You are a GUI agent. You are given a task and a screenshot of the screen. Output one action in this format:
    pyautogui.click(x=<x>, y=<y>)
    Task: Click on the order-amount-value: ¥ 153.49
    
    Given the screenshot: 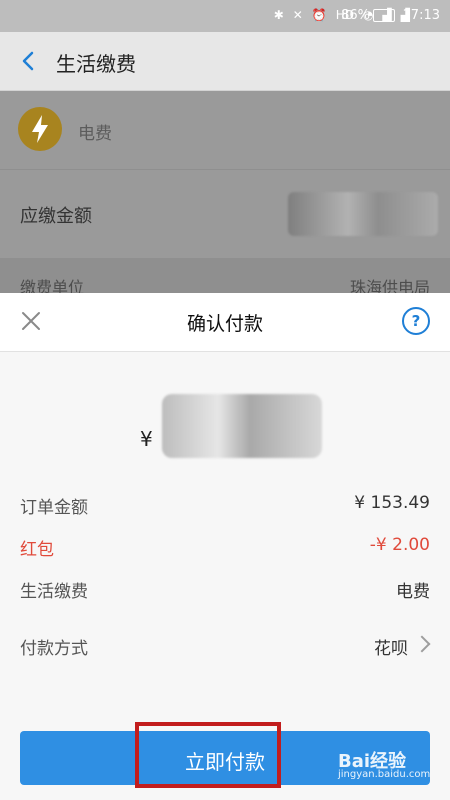 What is the action you would take?
    pyautogui.click(x=392, y=503)
    